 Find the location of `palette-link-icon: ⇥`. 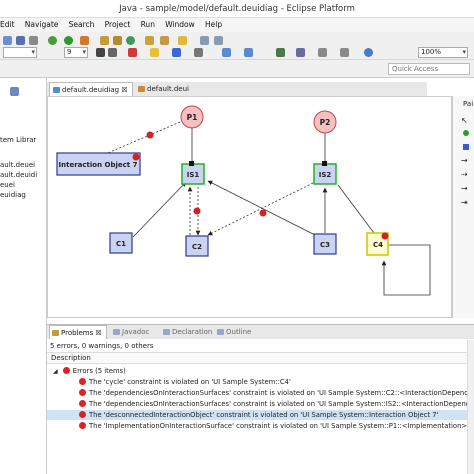

palette-link-icon: ⇥ is located at coordinates (464, 202).